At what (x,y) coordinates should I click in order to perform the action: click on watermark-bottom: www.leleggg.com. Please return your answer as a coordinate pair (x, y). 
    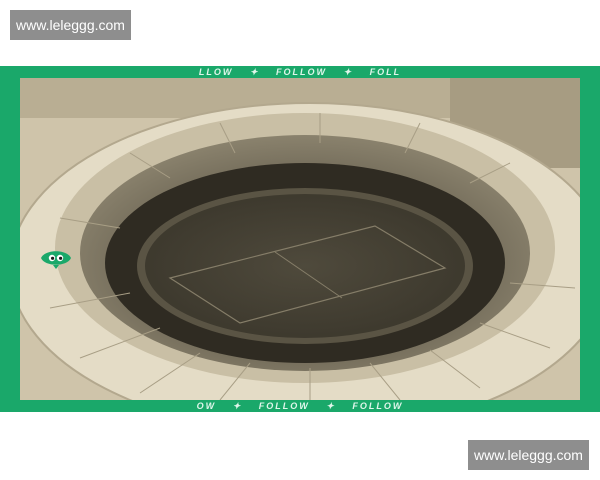
    Looking at the image, I should click on (528, 455).